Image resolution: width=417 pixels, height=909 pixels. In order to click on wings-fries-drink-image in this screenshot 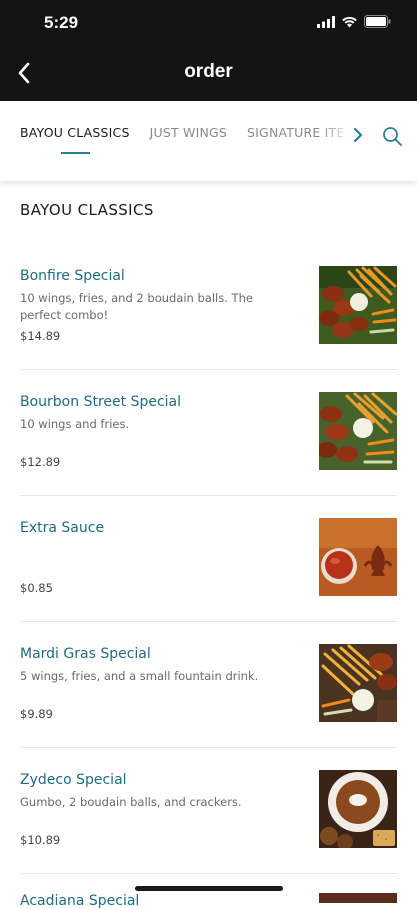, I will do `click(358, 683)`.